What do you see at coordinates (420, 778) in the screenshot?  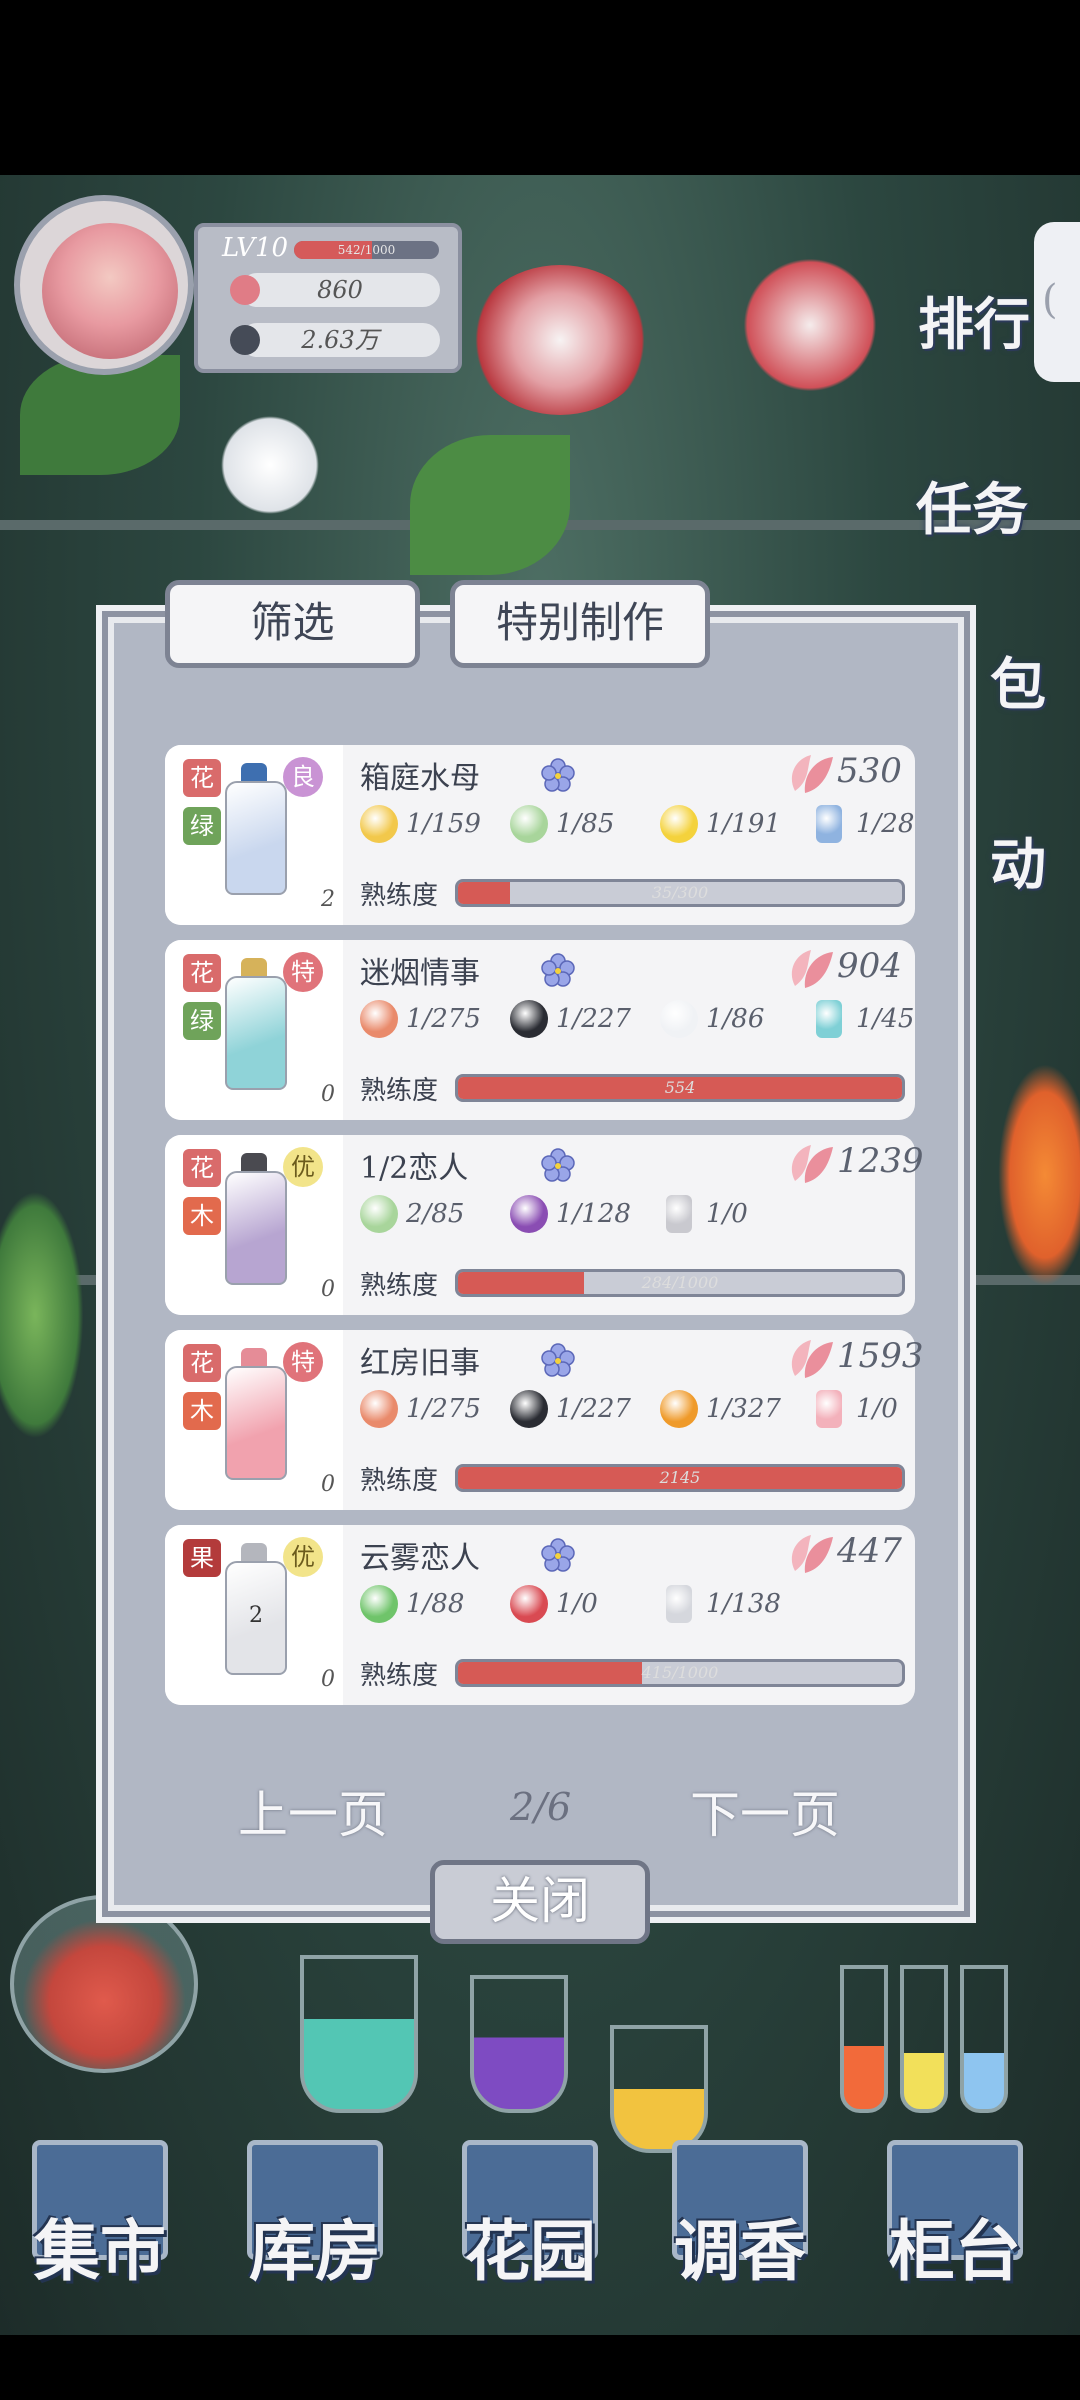 I see `perfume-name: 箱庭水母` at bounding box center [420, 778].